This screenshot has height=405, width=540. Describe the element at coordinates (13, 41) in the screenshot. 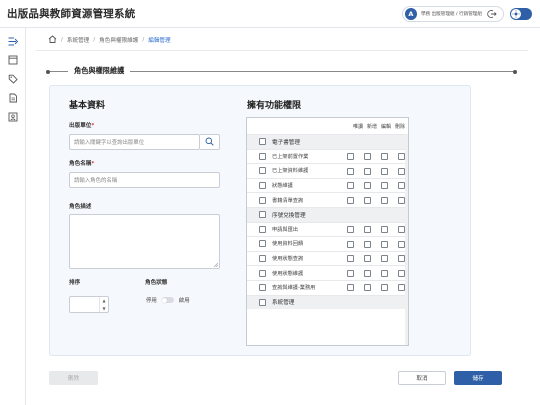

I see `expand-menu-icon` at that location.